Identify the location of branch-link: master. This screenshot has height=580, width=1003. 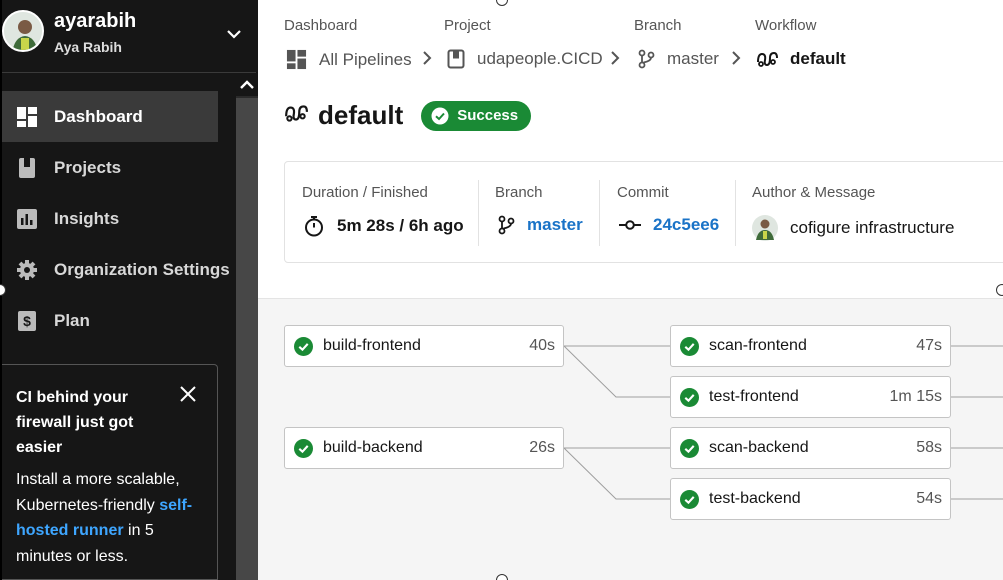
(555, 225).